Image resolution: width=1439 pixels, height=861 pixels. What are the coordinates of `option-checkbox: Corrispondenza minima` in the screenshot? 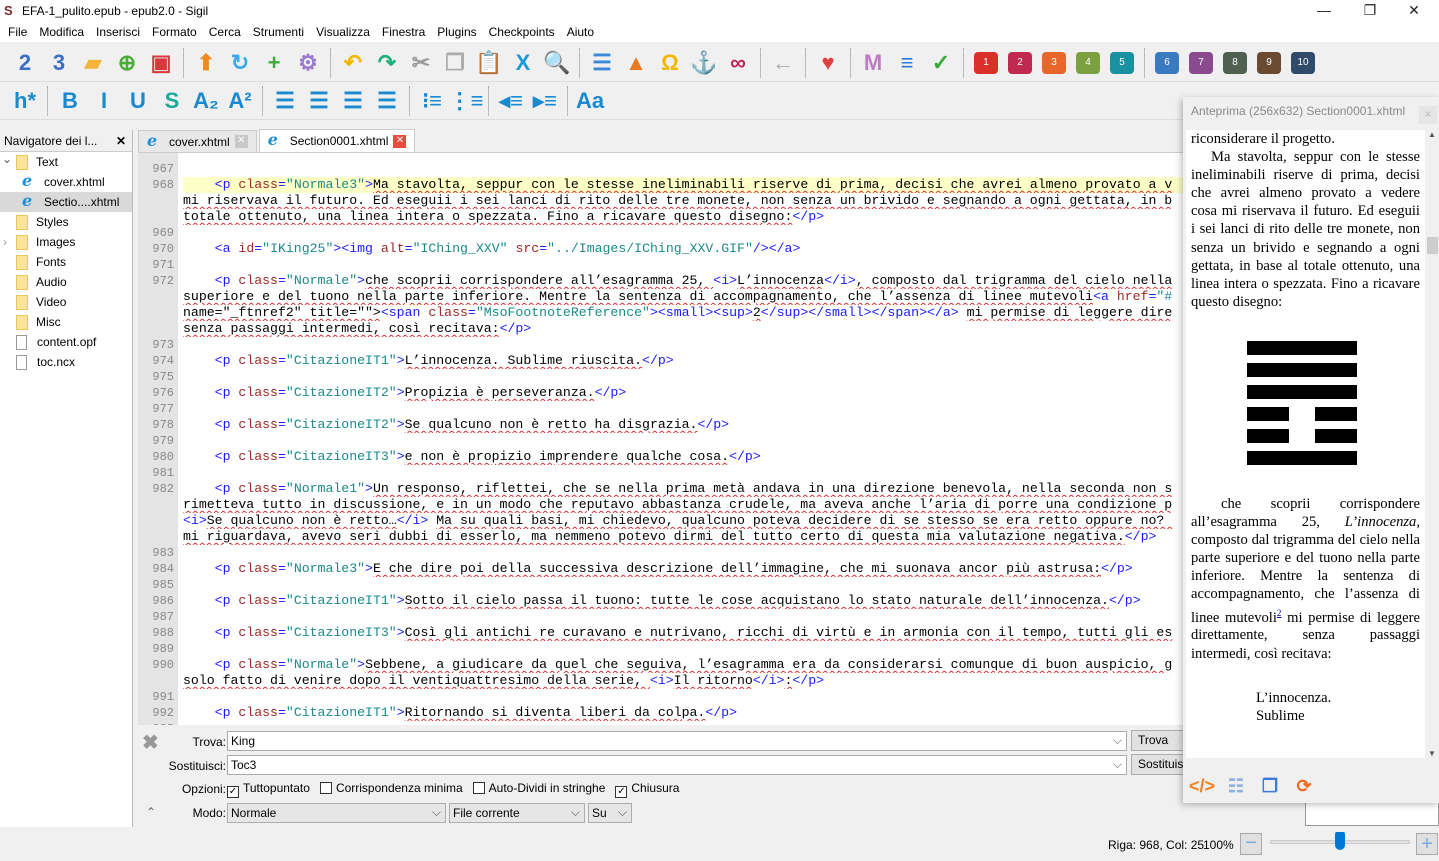 It's located at (391, 789).